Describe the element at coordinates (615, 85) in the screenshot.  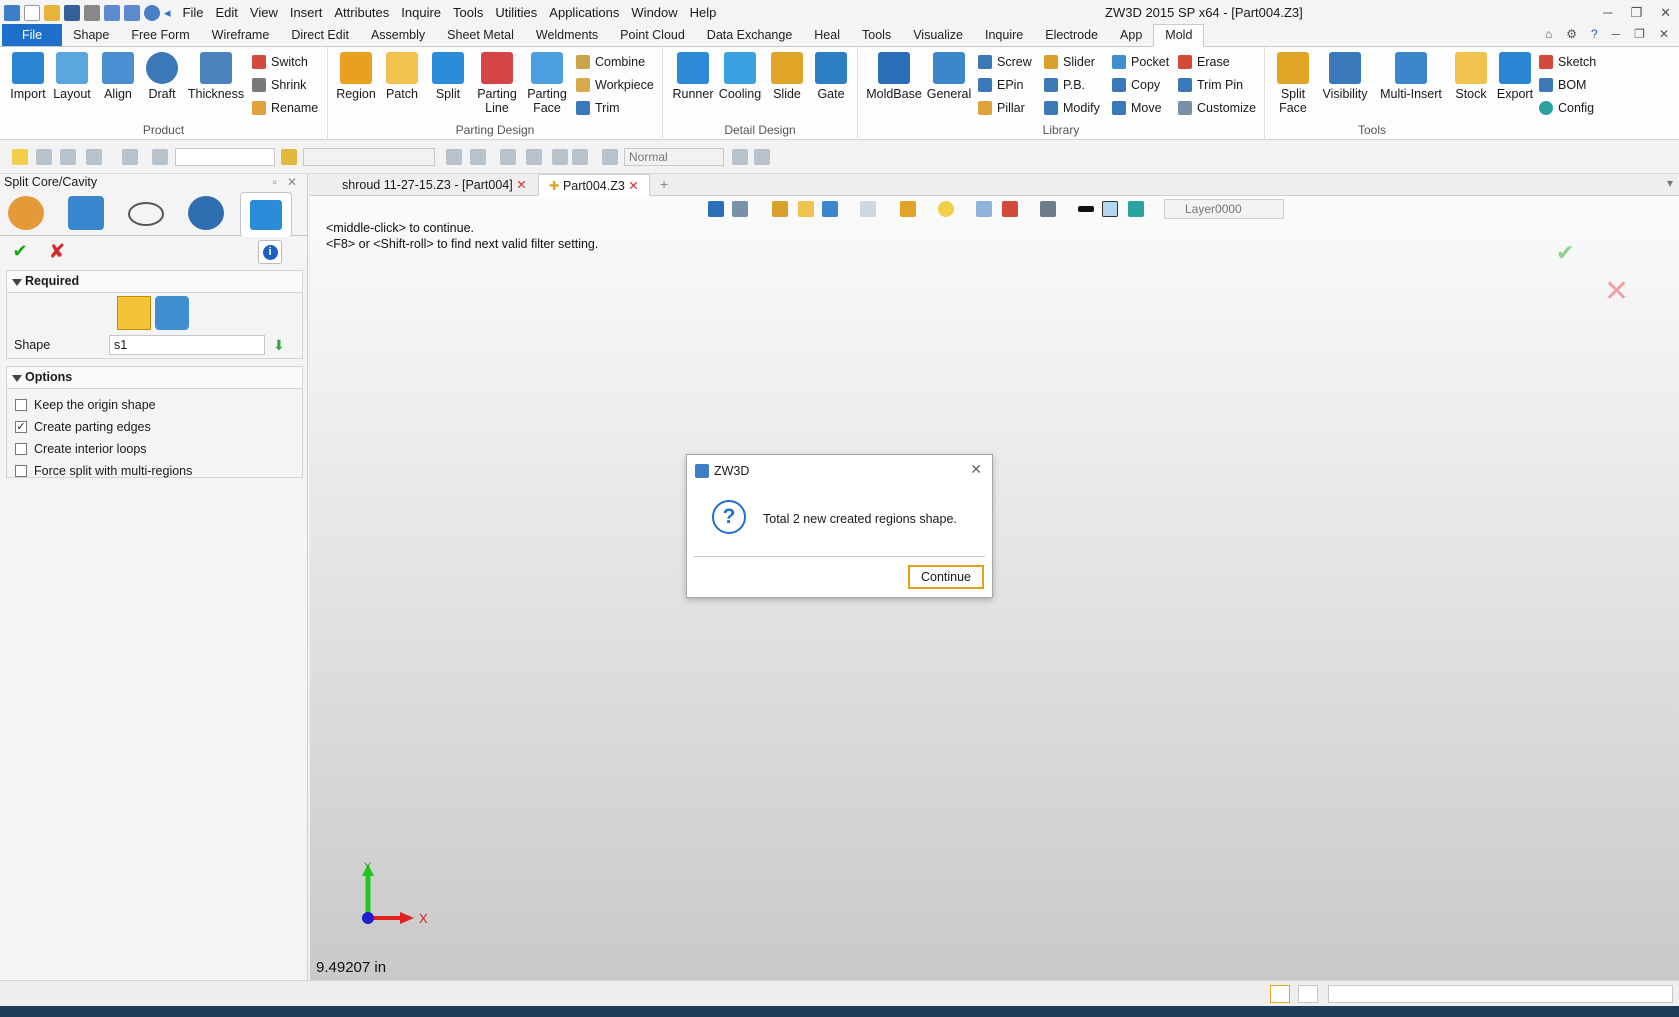
I see `workpiece-button: Workpiece` at that location.